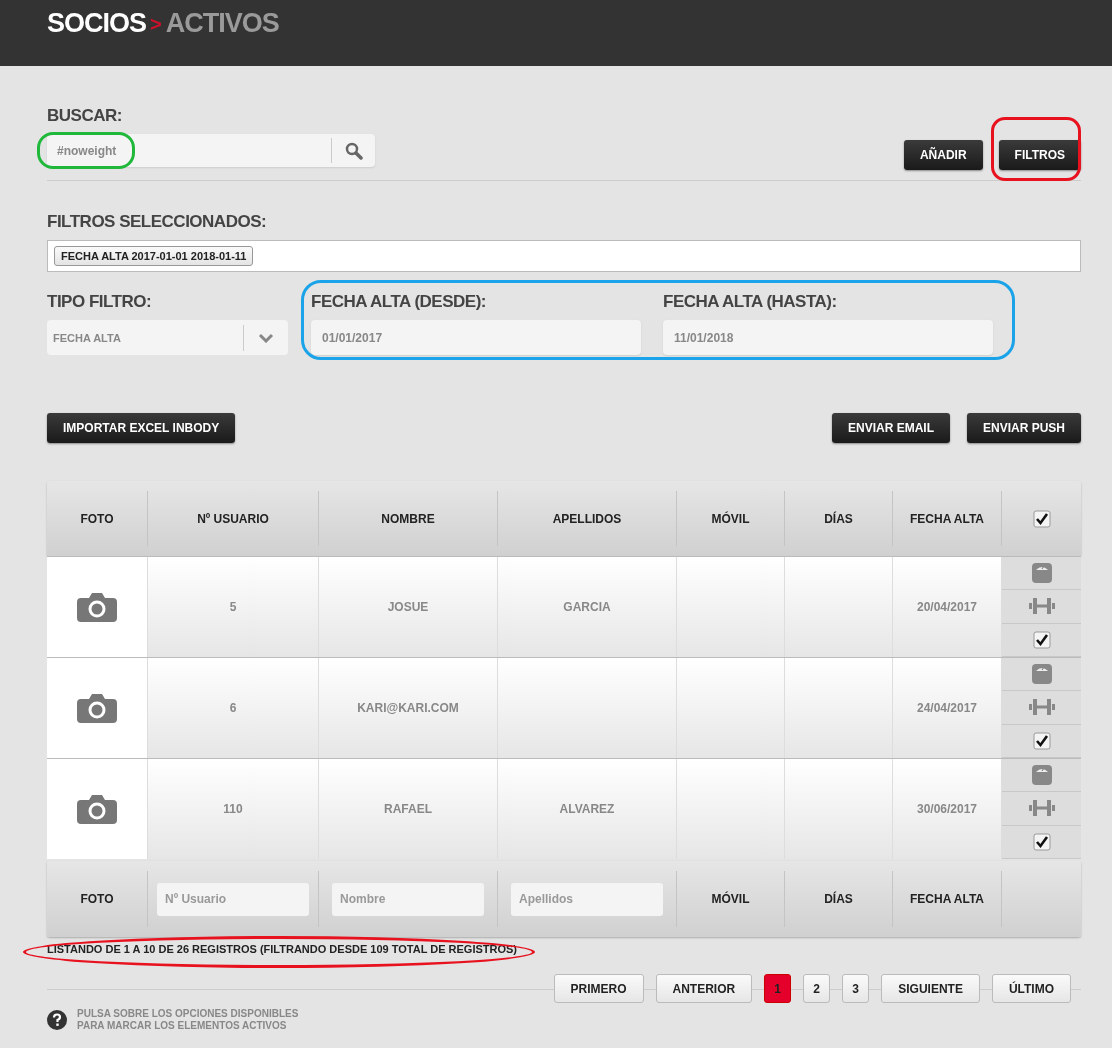 This screenshot has height=1048, width=1112. Describe the element at coordinates (839, 518) in the screenshot. I see `column-header: DÍAS` at that location.